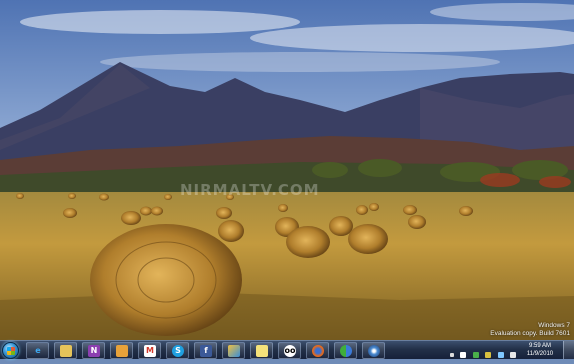 Image resolution: width=574 pixels, height=364 pixels. Describe the element at coordinates (539, 346) in the screenshot. I see `clock-time: 9:59 AM` at that location.